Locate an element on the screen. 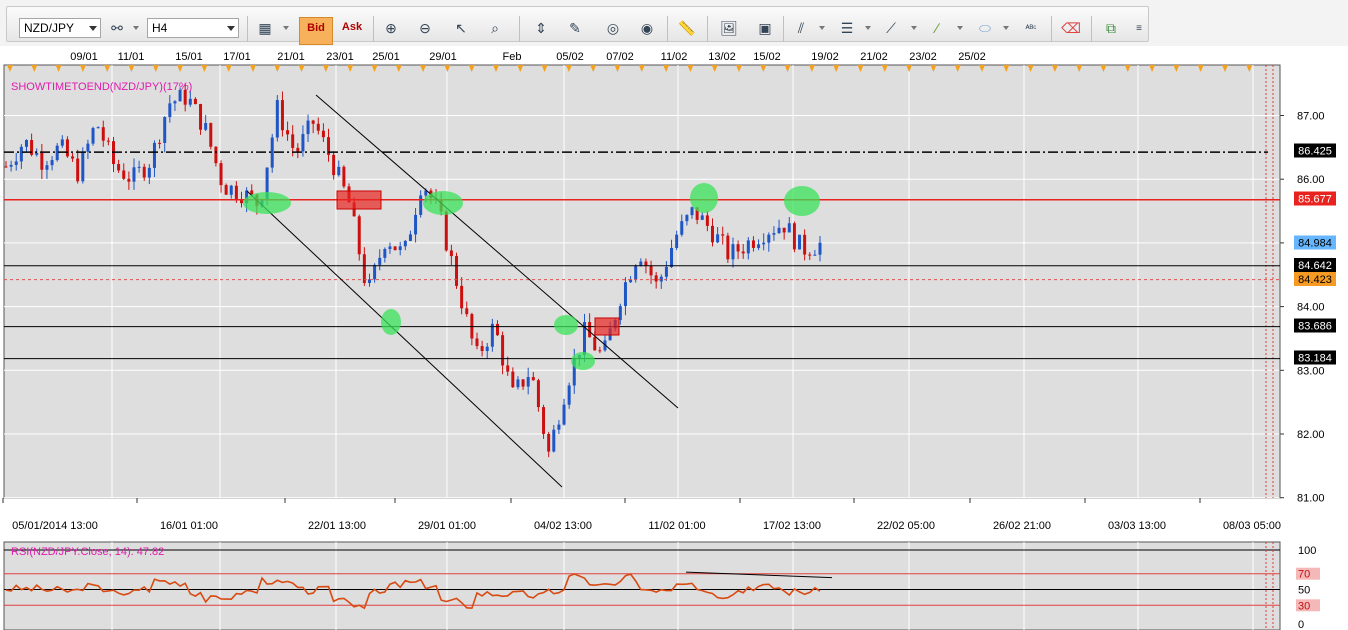 This screenshot has width=1348, height=630. link-icon: ⚯ is located at coordinates (117, 28).